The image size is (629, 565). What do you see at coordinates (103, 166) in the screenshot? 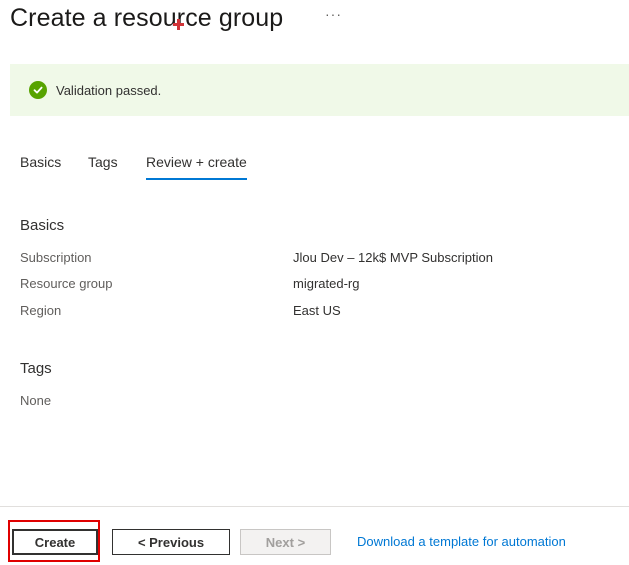
I see `tab-tags: Tags` at bounding box center [103, 166].